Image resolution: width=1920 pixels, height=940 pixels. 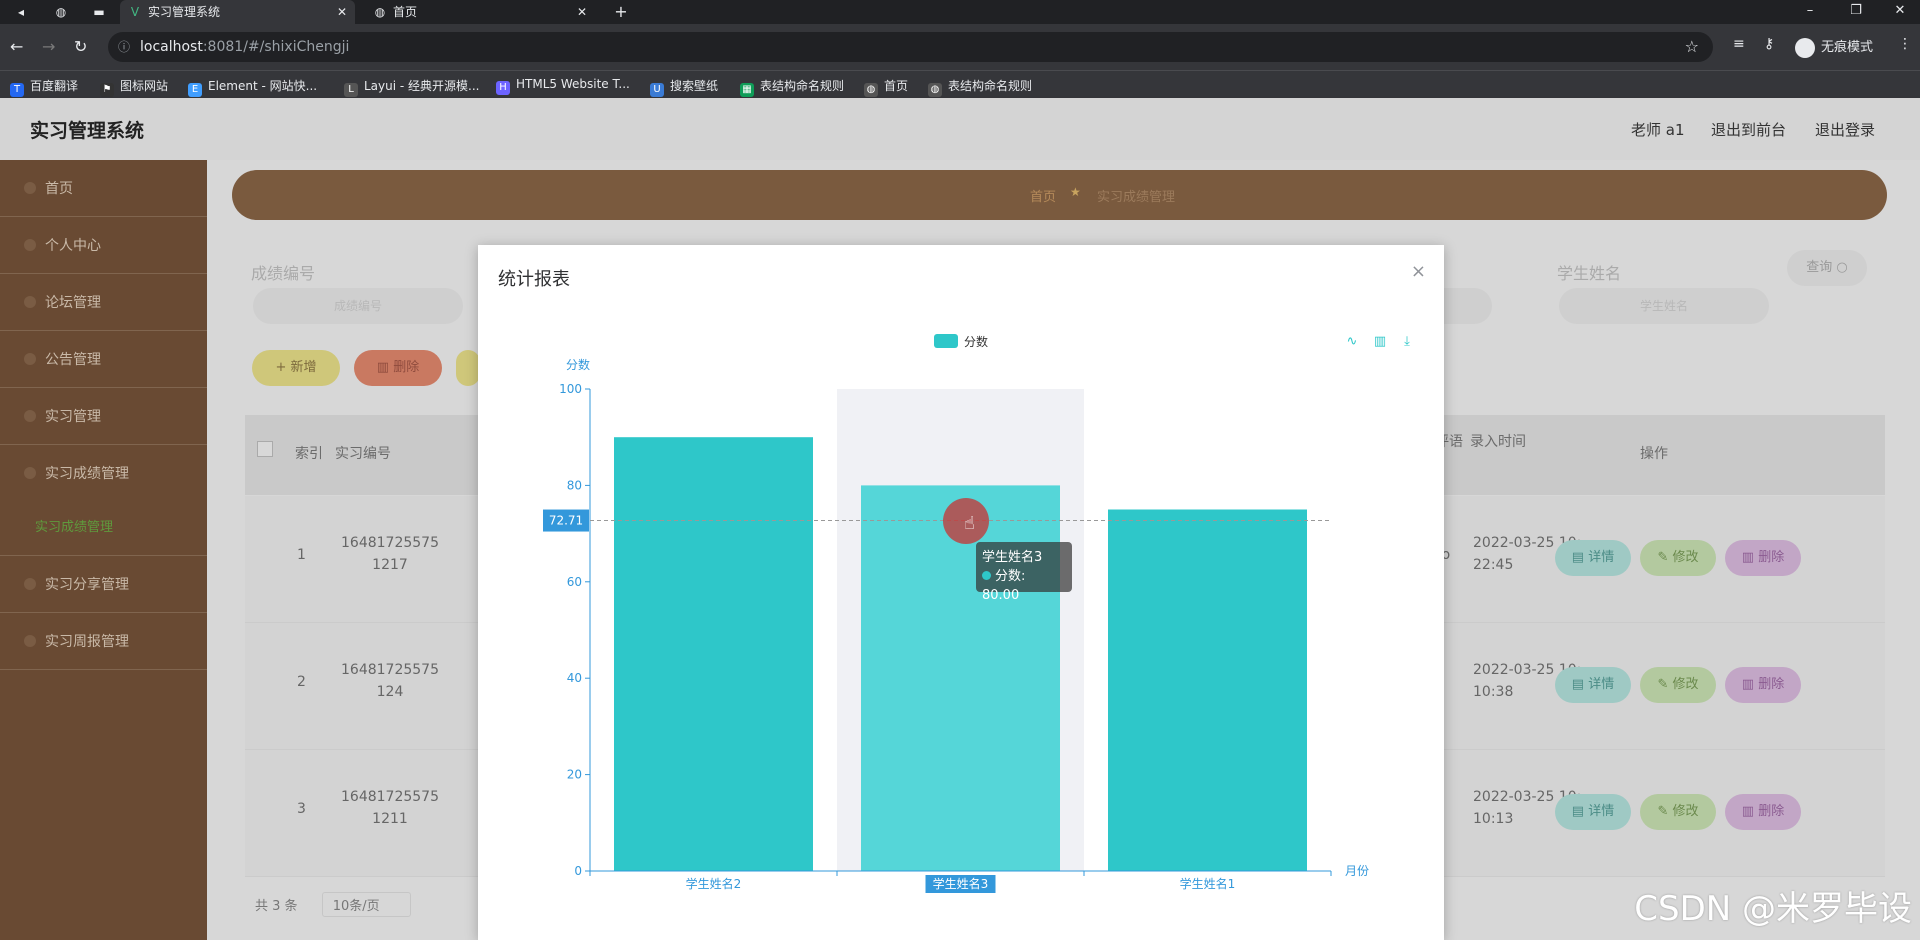 What do you see at coordinates (351, 90) in the screenshot?
I see `layui-icon: L` at bounding box center [351, 90].